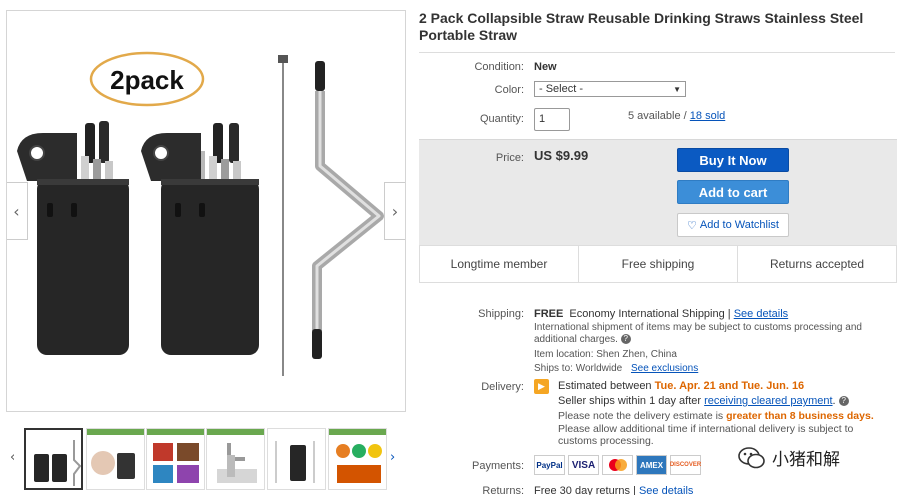 Image resolution: width=897 pixels, height=495 pixels. What do you see at coordinates (552, 119) in the screenshot?
I see `quantity-input: 1` at bounding box center [552, 119].